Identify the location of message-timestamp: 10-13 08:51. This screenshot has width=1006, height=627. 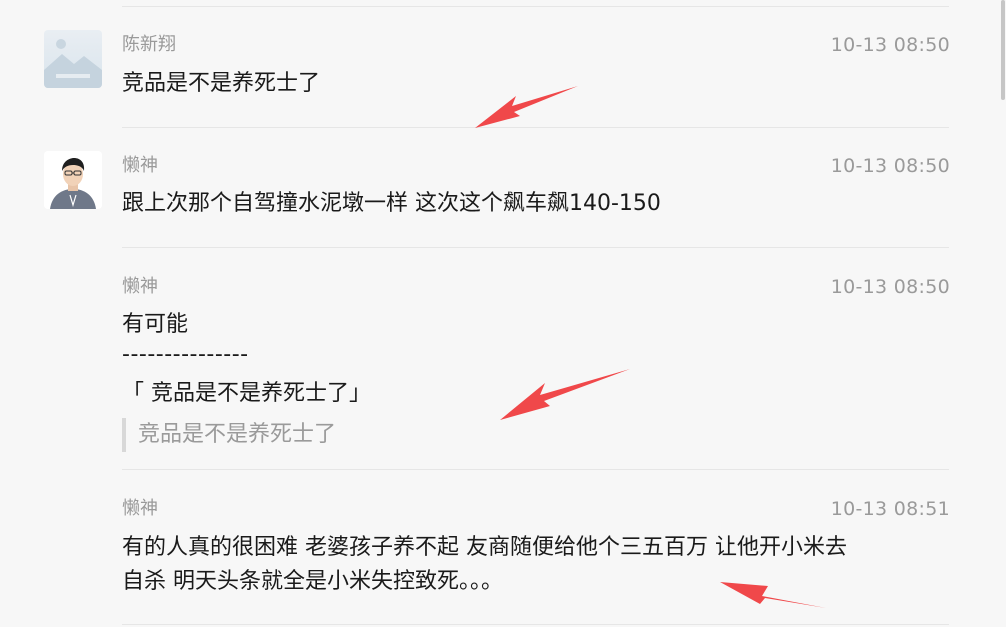
(890, 509).